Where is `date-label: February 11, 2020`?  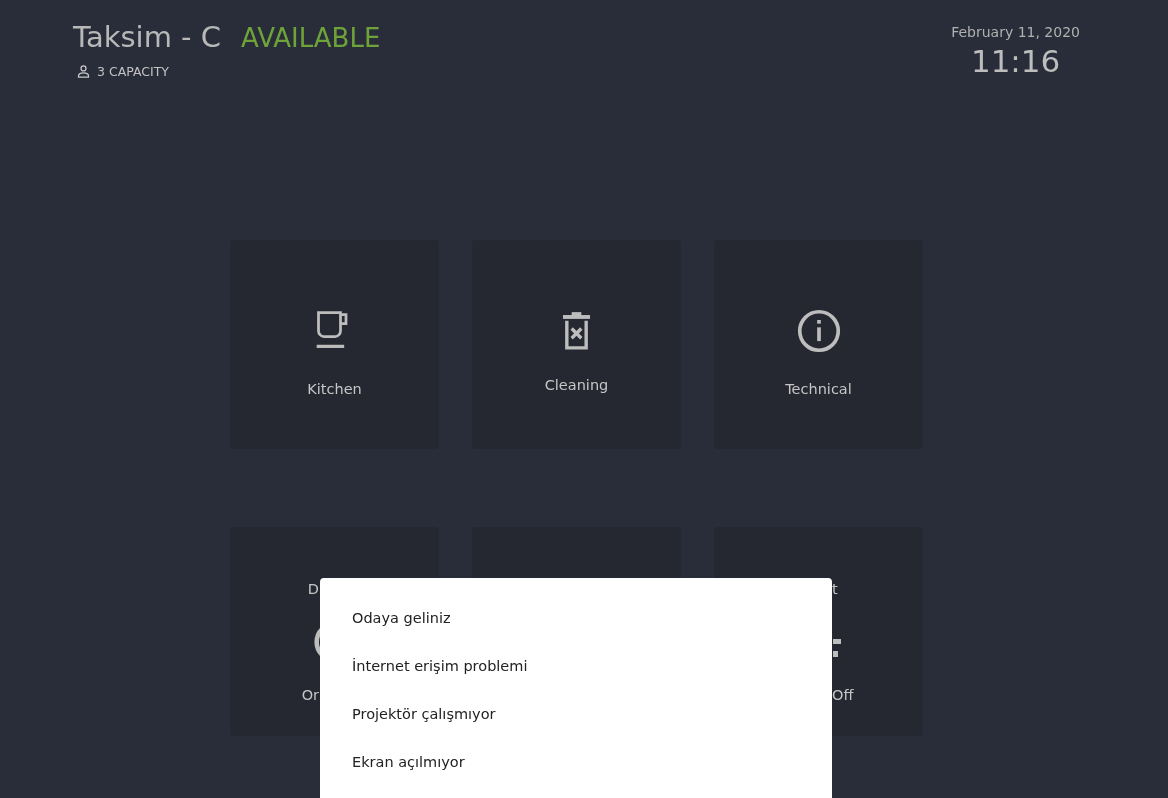
date-label: February 11, 2020 is located at coordinates (1015, 32).